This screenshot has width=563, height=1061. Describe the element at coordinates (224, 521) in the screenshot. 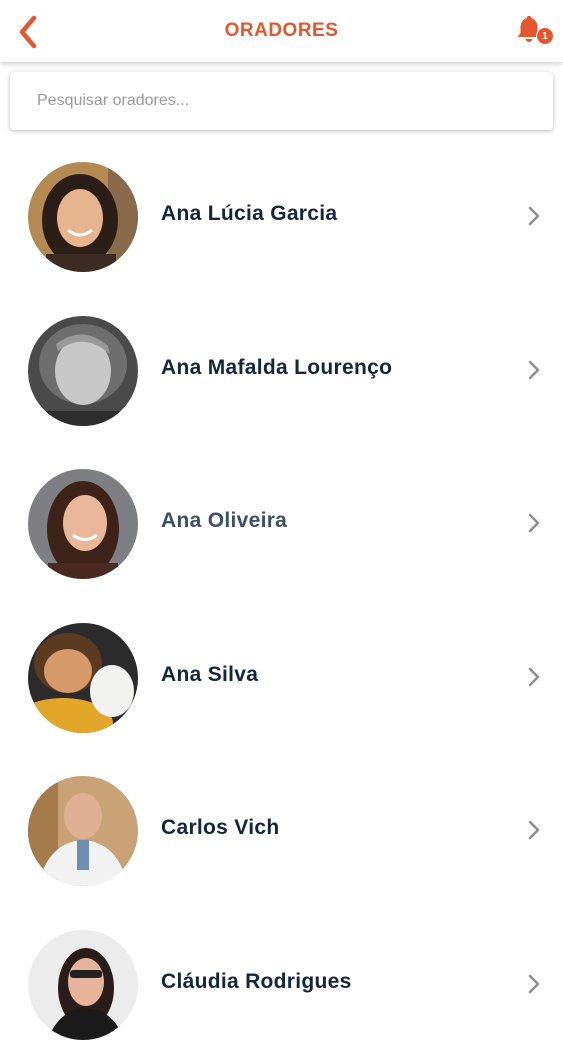

I see `speaker-name: Ana Oliveira` at that location.